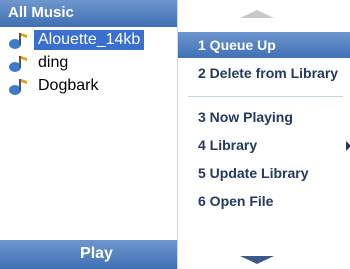  What do you see at coordinates (237, 45) in the screenshot?
I see `menu-item-label: 1 Queue Up` at bounding box center [237, 45].